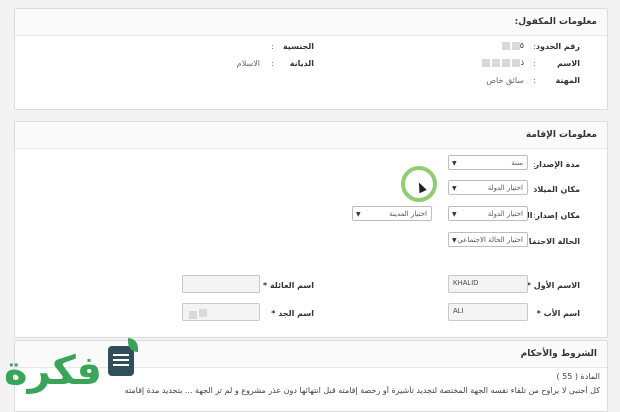 The width and height of the screenshot is (620, 412). I want to click on birth-place-colon: :, so click(534, 189).